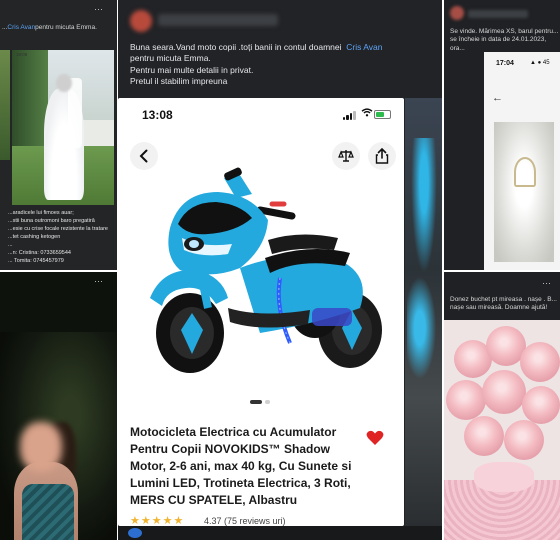 The height and width of the screenshot is (540, 560). Describe the element at coordinates (497, 98) in the screenshot. I see `back-arrow-icon: ←` at that location.